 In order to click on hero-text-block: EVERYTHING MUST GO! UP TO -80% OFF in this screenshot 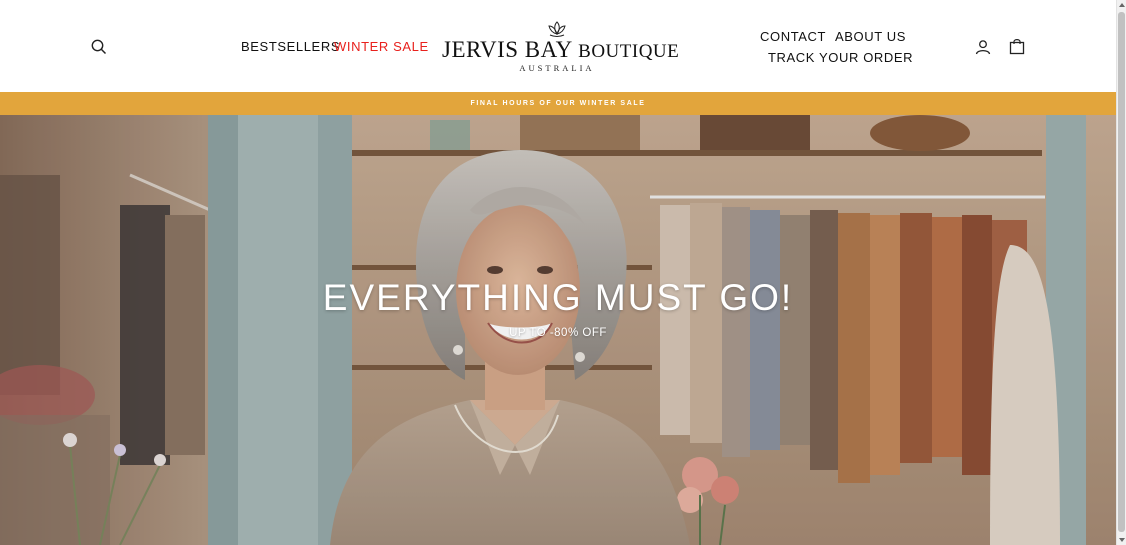, I will do `click(558, 308)`.